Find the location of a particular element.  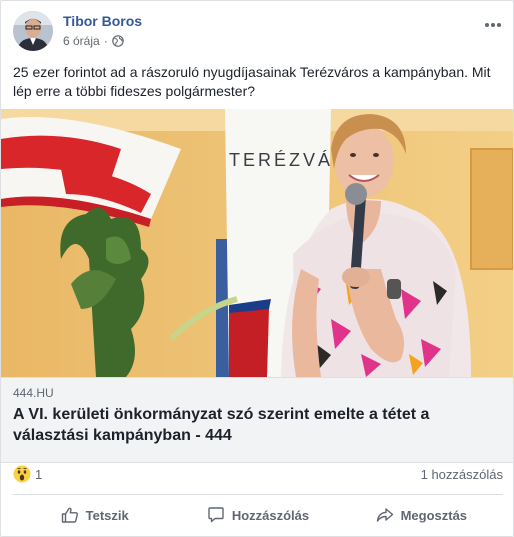

comment-button: Hozzászólás is located at coordinates (257, 515).